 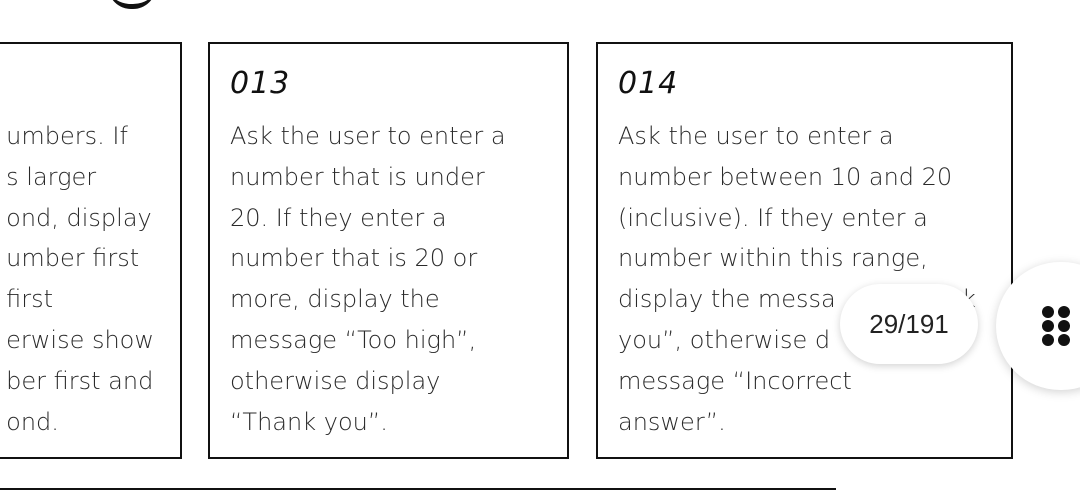 I want to click on next-card-top-border, so click(x=418, y=489).